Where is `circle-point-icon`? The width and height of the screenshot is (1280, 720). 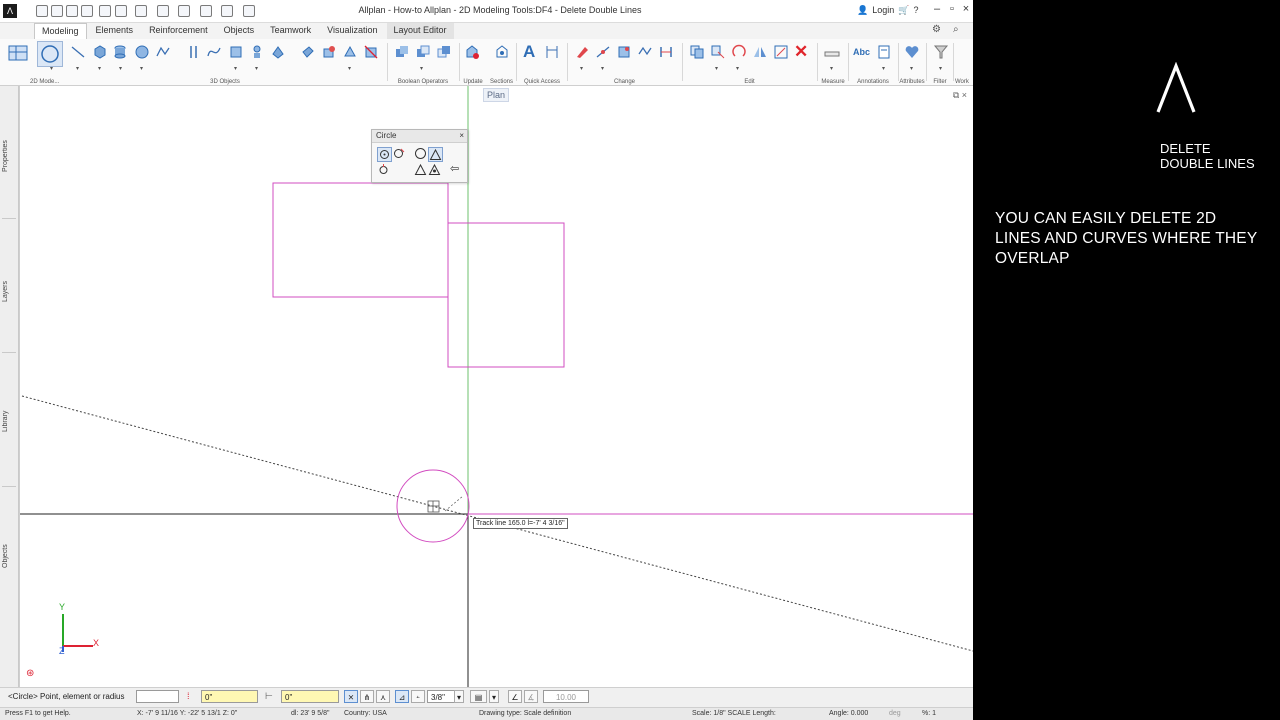
circle-point-icon is located at coordinates (383, 169).